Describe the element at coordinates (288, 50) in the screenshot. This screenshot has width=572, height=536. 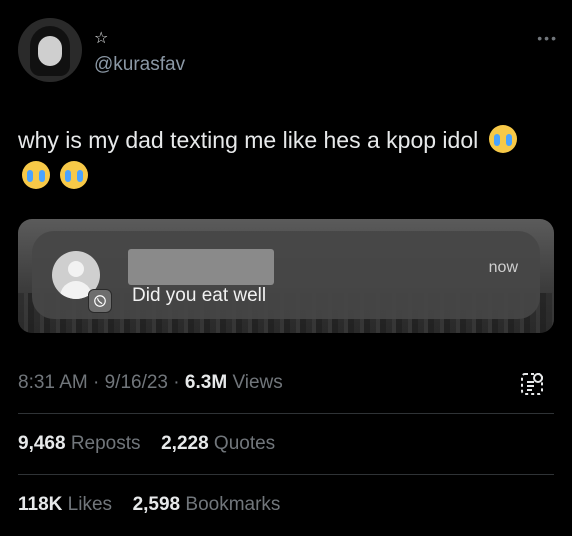
I see `tweet-header: ☆ @kurasfav •••` at that location.